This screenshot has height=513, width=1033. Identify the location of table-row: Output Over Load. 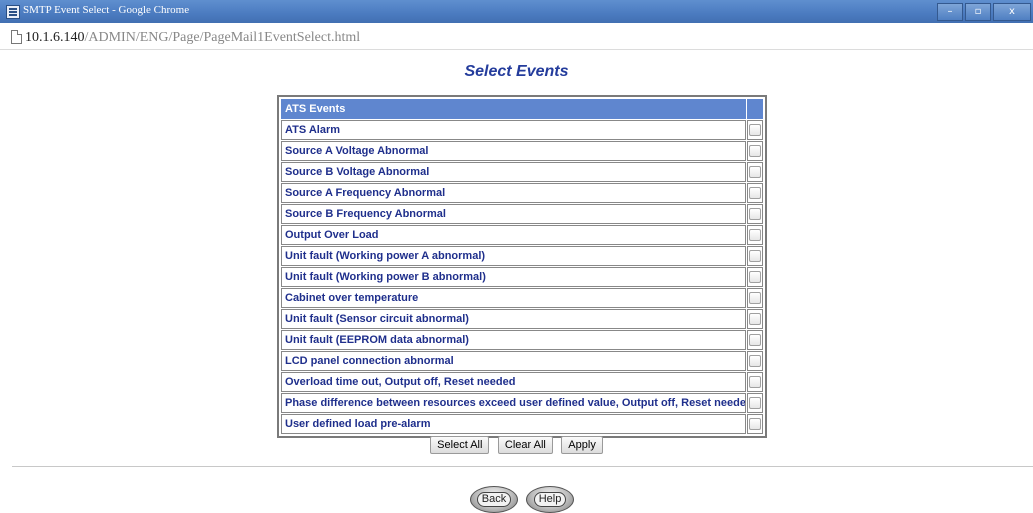
(522, 235).